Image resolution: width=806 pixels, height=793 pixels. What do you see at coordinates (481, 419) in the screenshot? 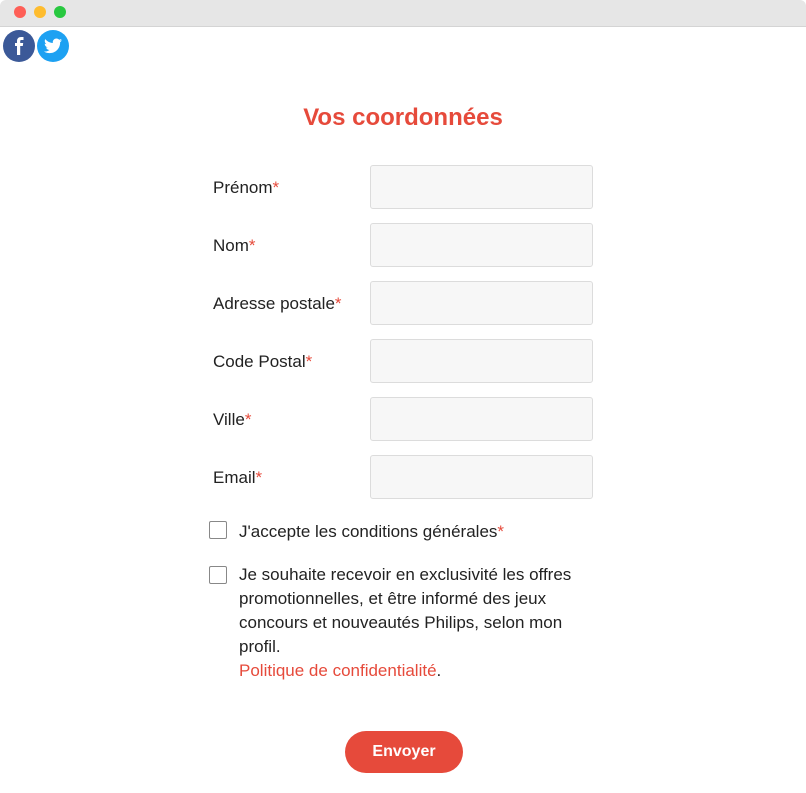
I see `ville-input` at bounding box center [481, 419].